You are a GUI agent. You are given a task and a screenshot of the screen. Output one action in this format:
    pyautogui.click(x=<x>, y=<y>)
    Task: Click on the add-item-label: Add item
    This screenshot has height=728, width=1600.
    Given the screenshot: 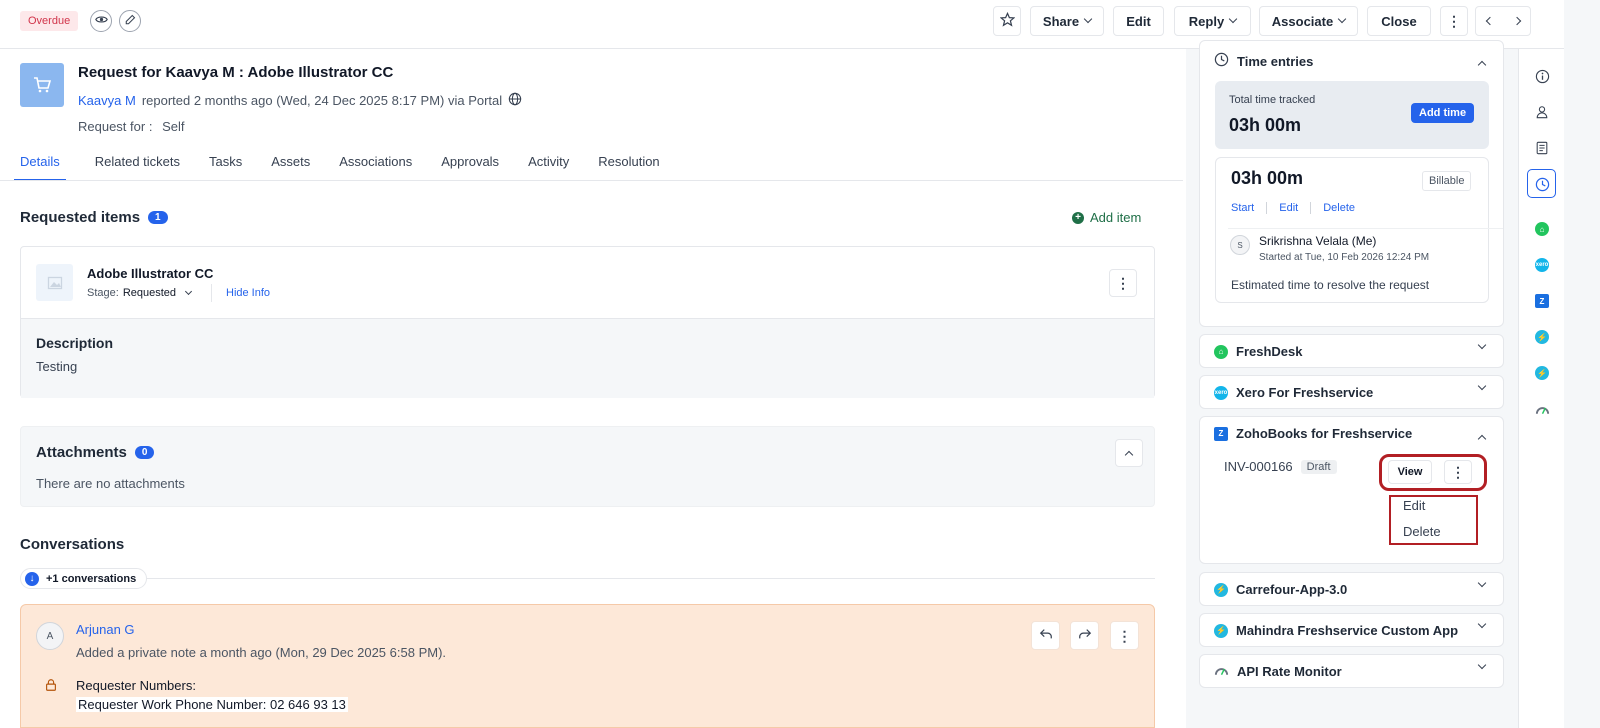 What is the action you would take?
    pyautogui.click(x=1116, y=217)
    